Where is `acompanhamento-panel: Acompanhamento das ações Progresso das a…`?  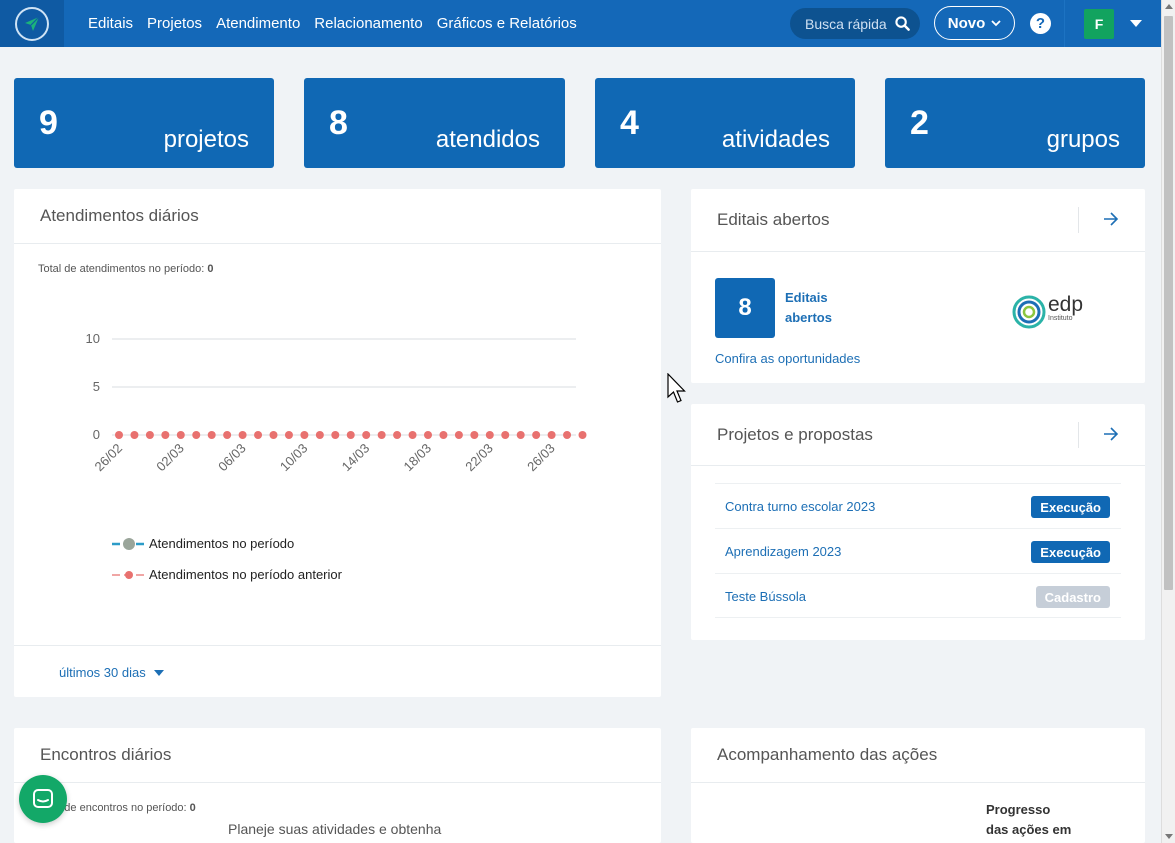 acompanhamento-panel: Acompanhamento das ações Progresso das a… is located at coordinates (918, 785).